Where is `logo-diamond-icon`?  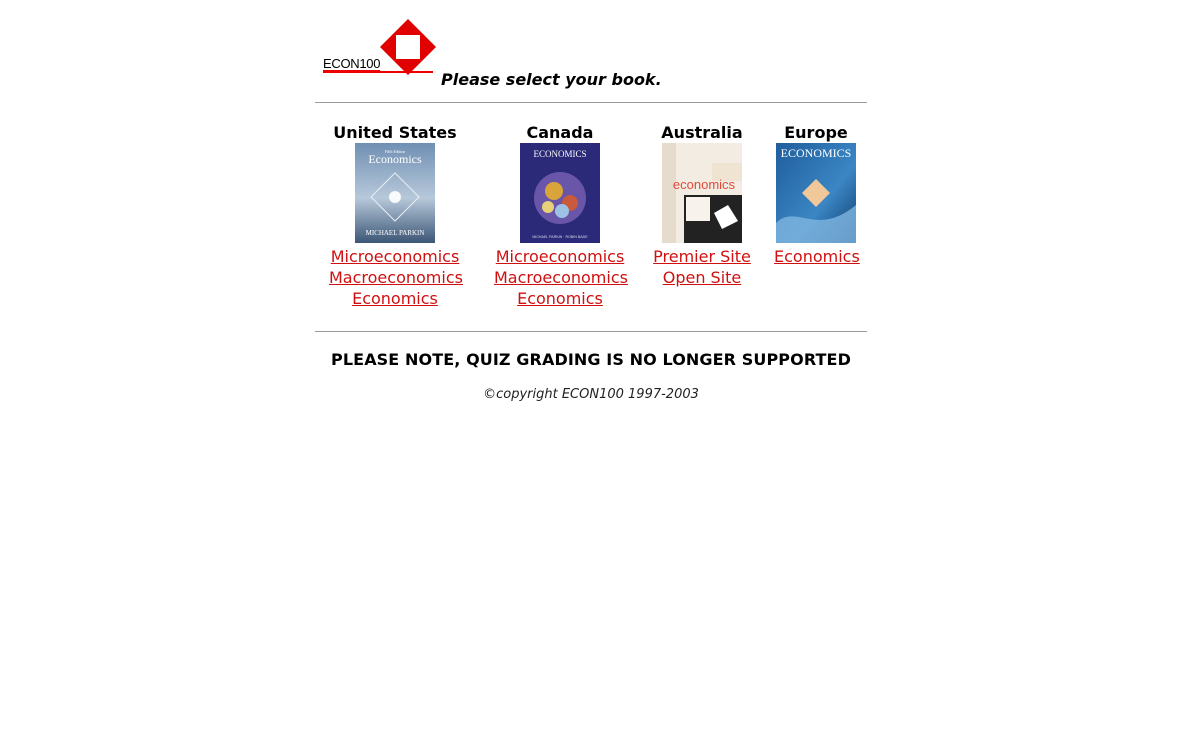 logo-diamond-icon is located at coordinates (408, 47).